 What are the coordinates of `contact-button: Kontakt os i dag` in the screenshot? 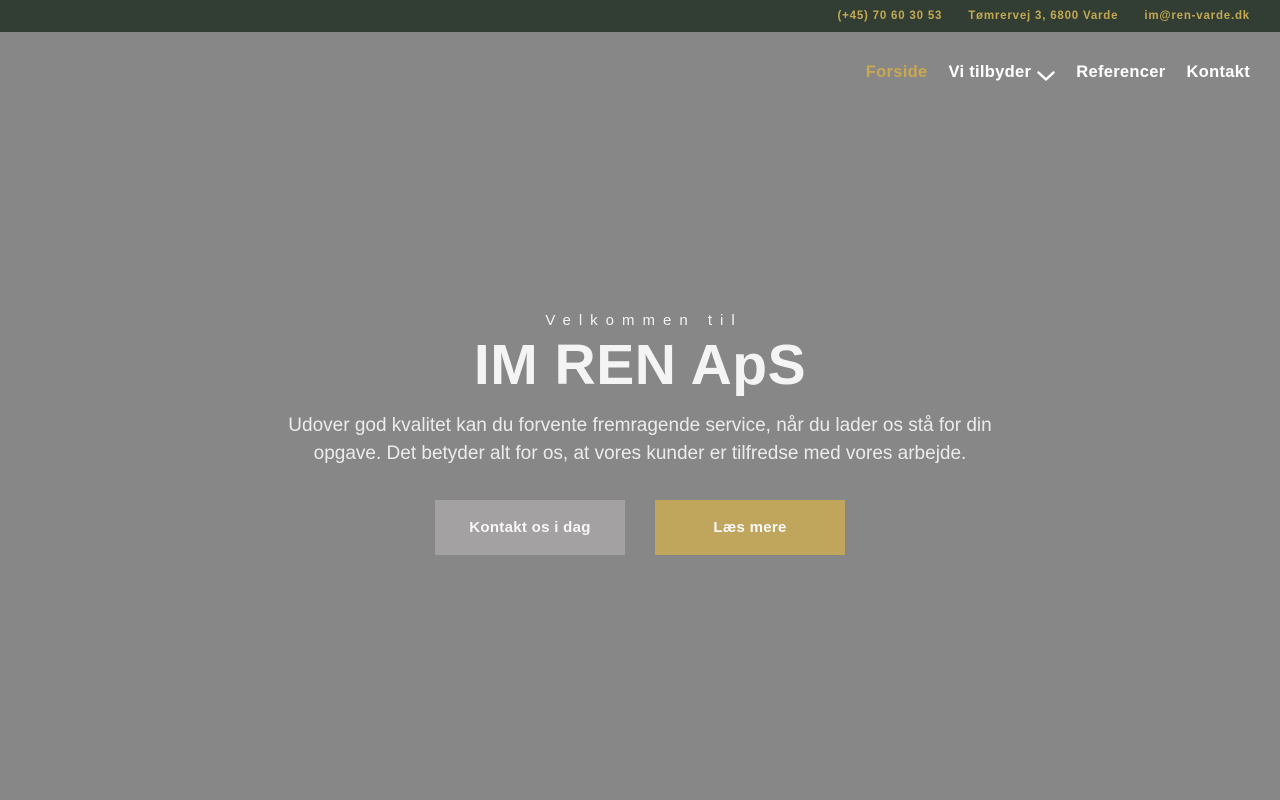 It's located at (530, 527).